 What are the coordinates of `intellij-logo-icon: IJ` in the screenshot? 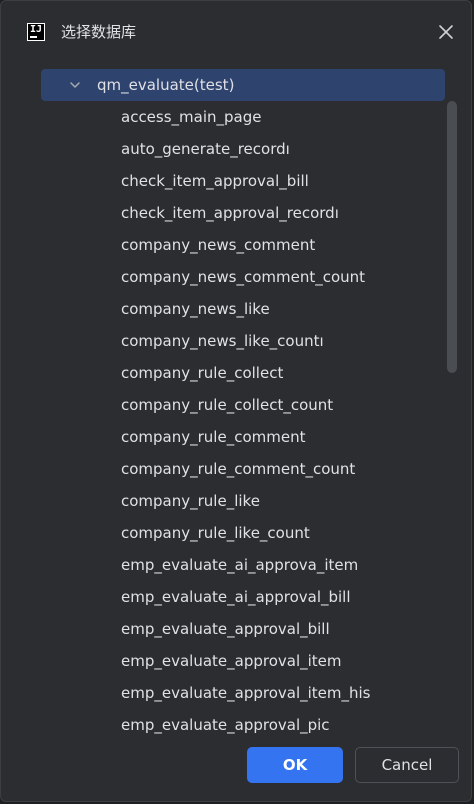 It's located at (36, 32).